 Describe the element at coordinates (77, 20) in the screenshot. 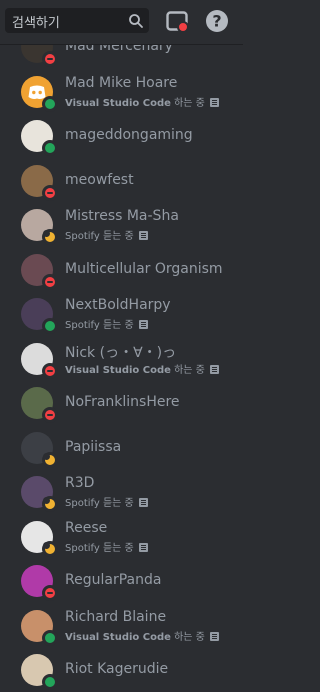

I see `search-input: 검색하기` at that location.